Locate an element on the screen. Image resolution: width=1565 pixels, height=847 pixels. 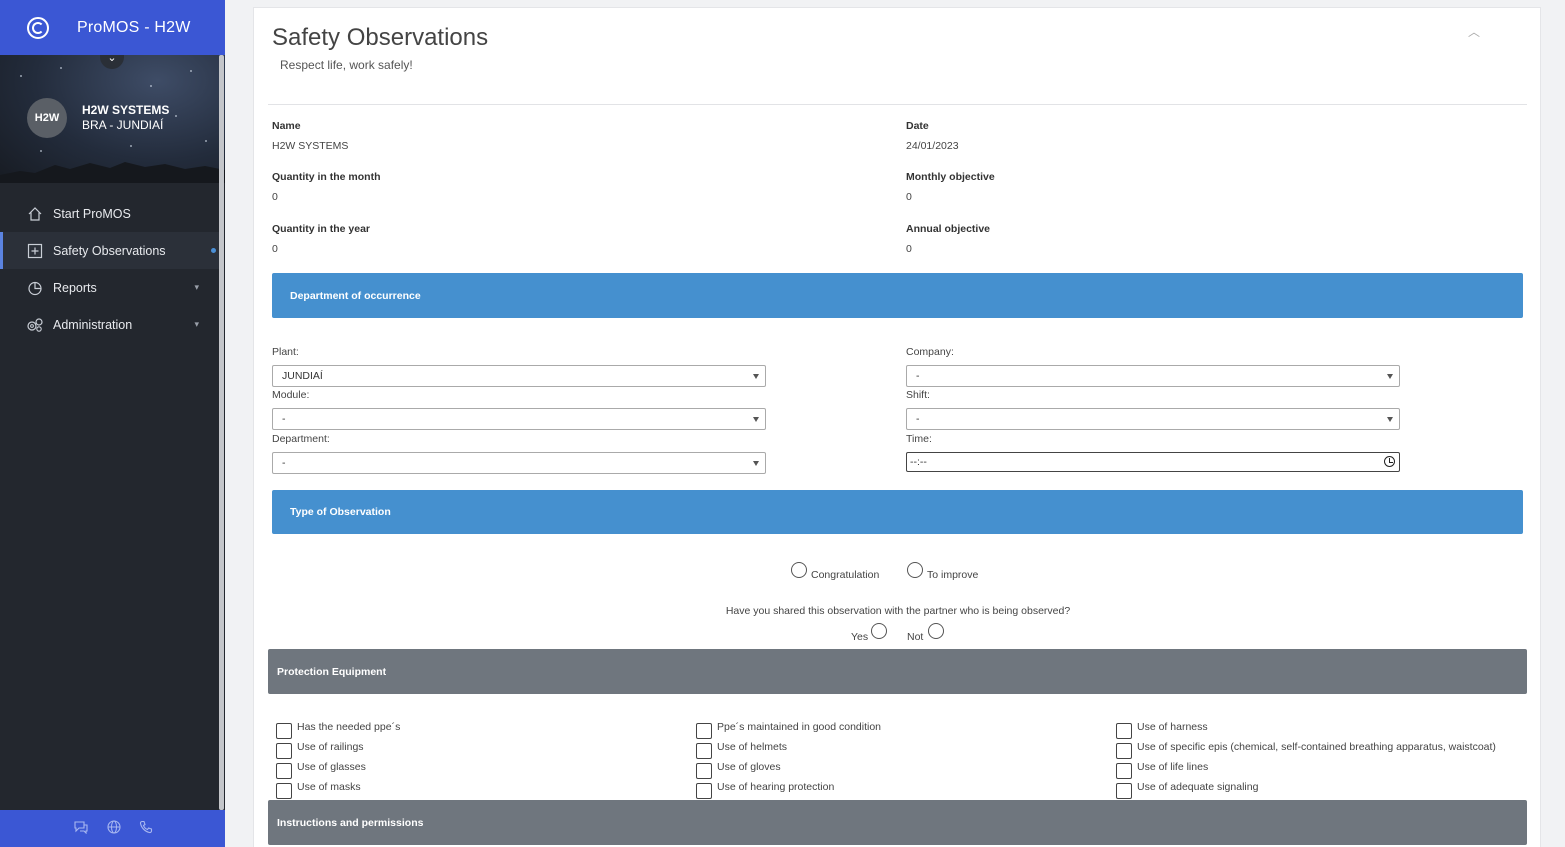
company-label: Company: is located at coordinates (930, 352).